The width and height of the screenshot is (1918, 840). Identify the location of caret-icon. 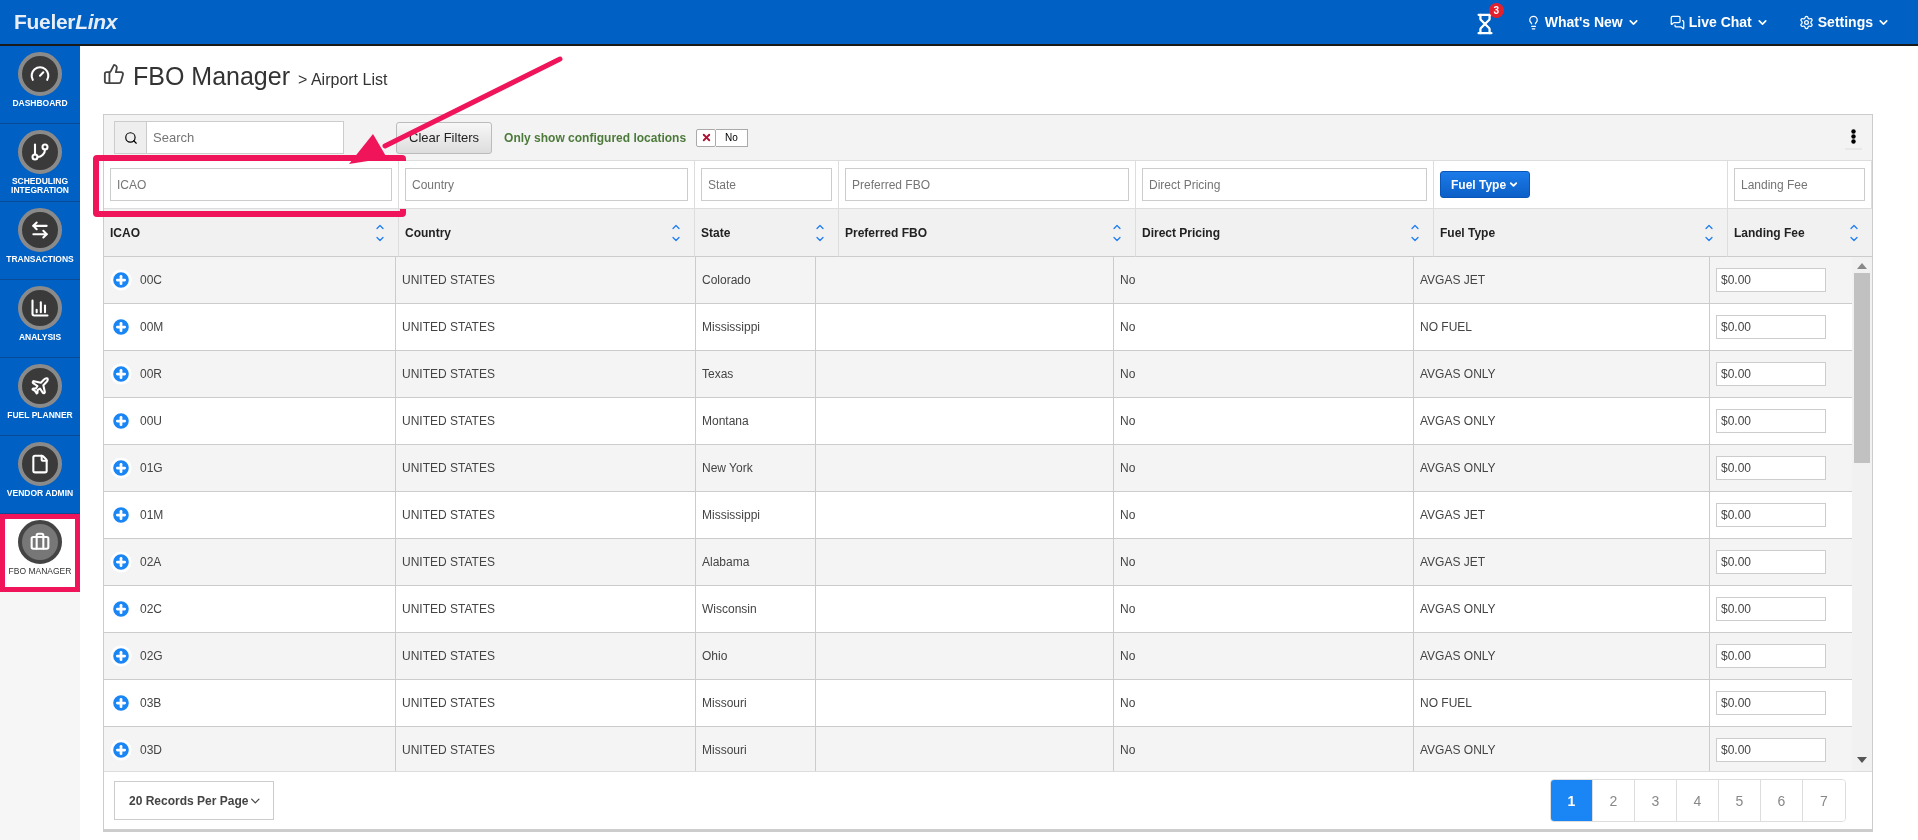
(1514, 184).